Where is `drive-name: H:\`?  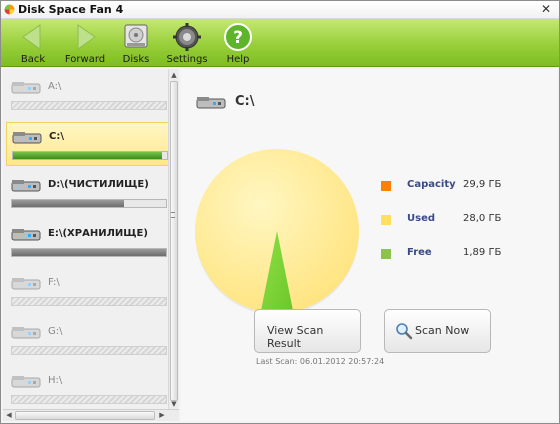
drive-name: H:\ is located at coordinates (55, 380).